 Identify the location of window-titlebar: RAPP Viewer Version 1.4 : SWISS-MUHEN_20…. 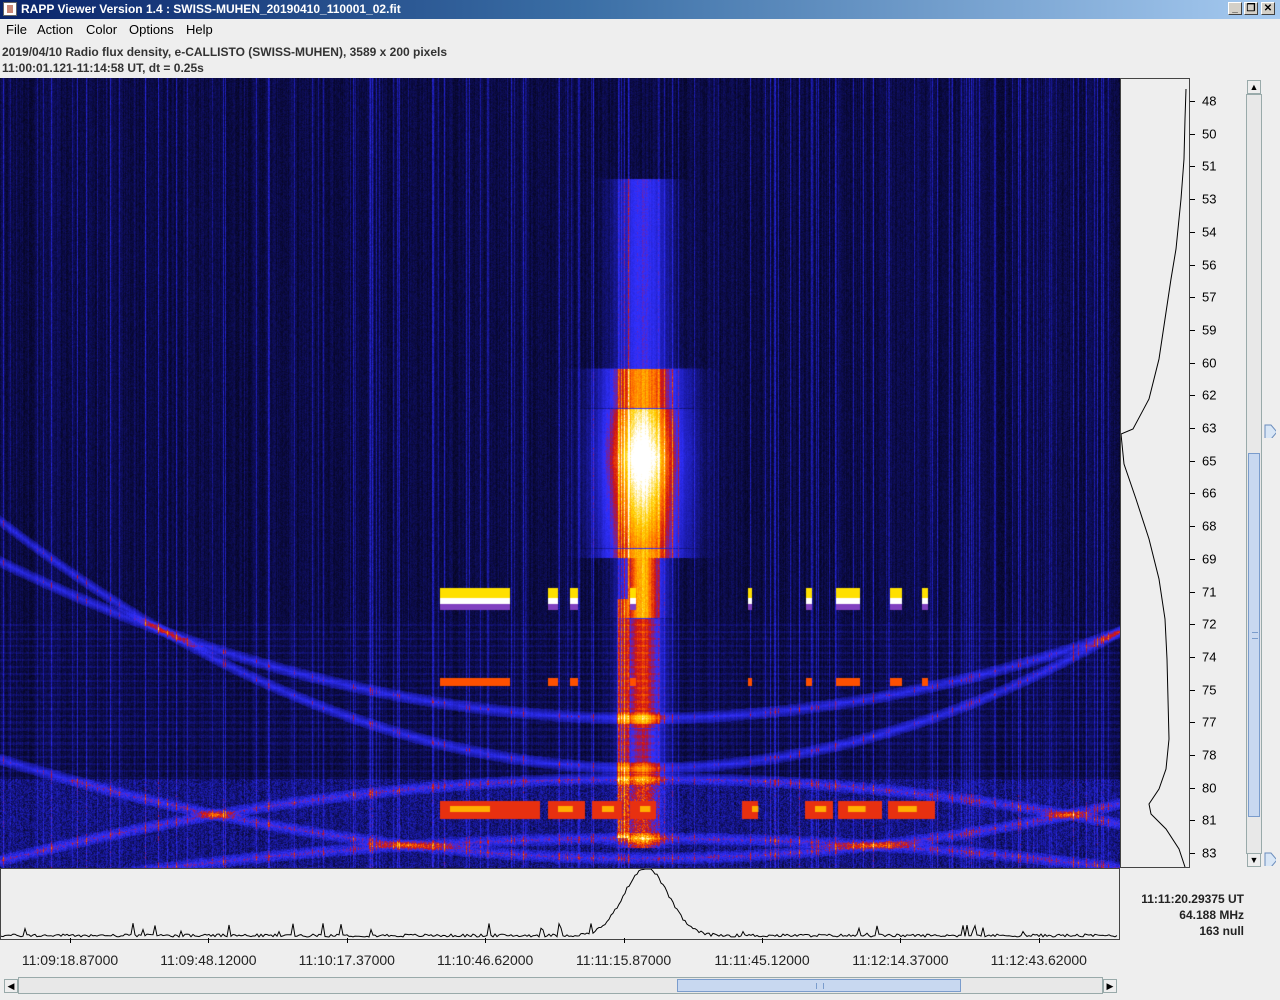
(640, 9).